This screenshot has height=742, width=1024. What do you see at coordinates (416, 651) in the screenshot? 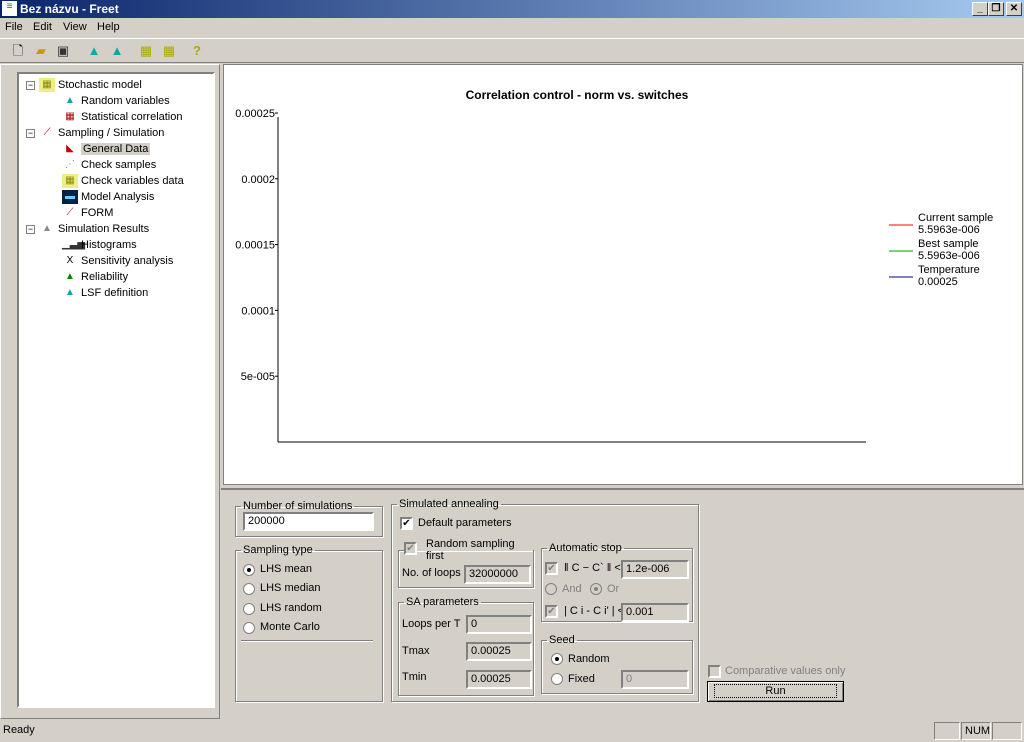
I see `field-label: Tmax` at bounding box center [416, 651].